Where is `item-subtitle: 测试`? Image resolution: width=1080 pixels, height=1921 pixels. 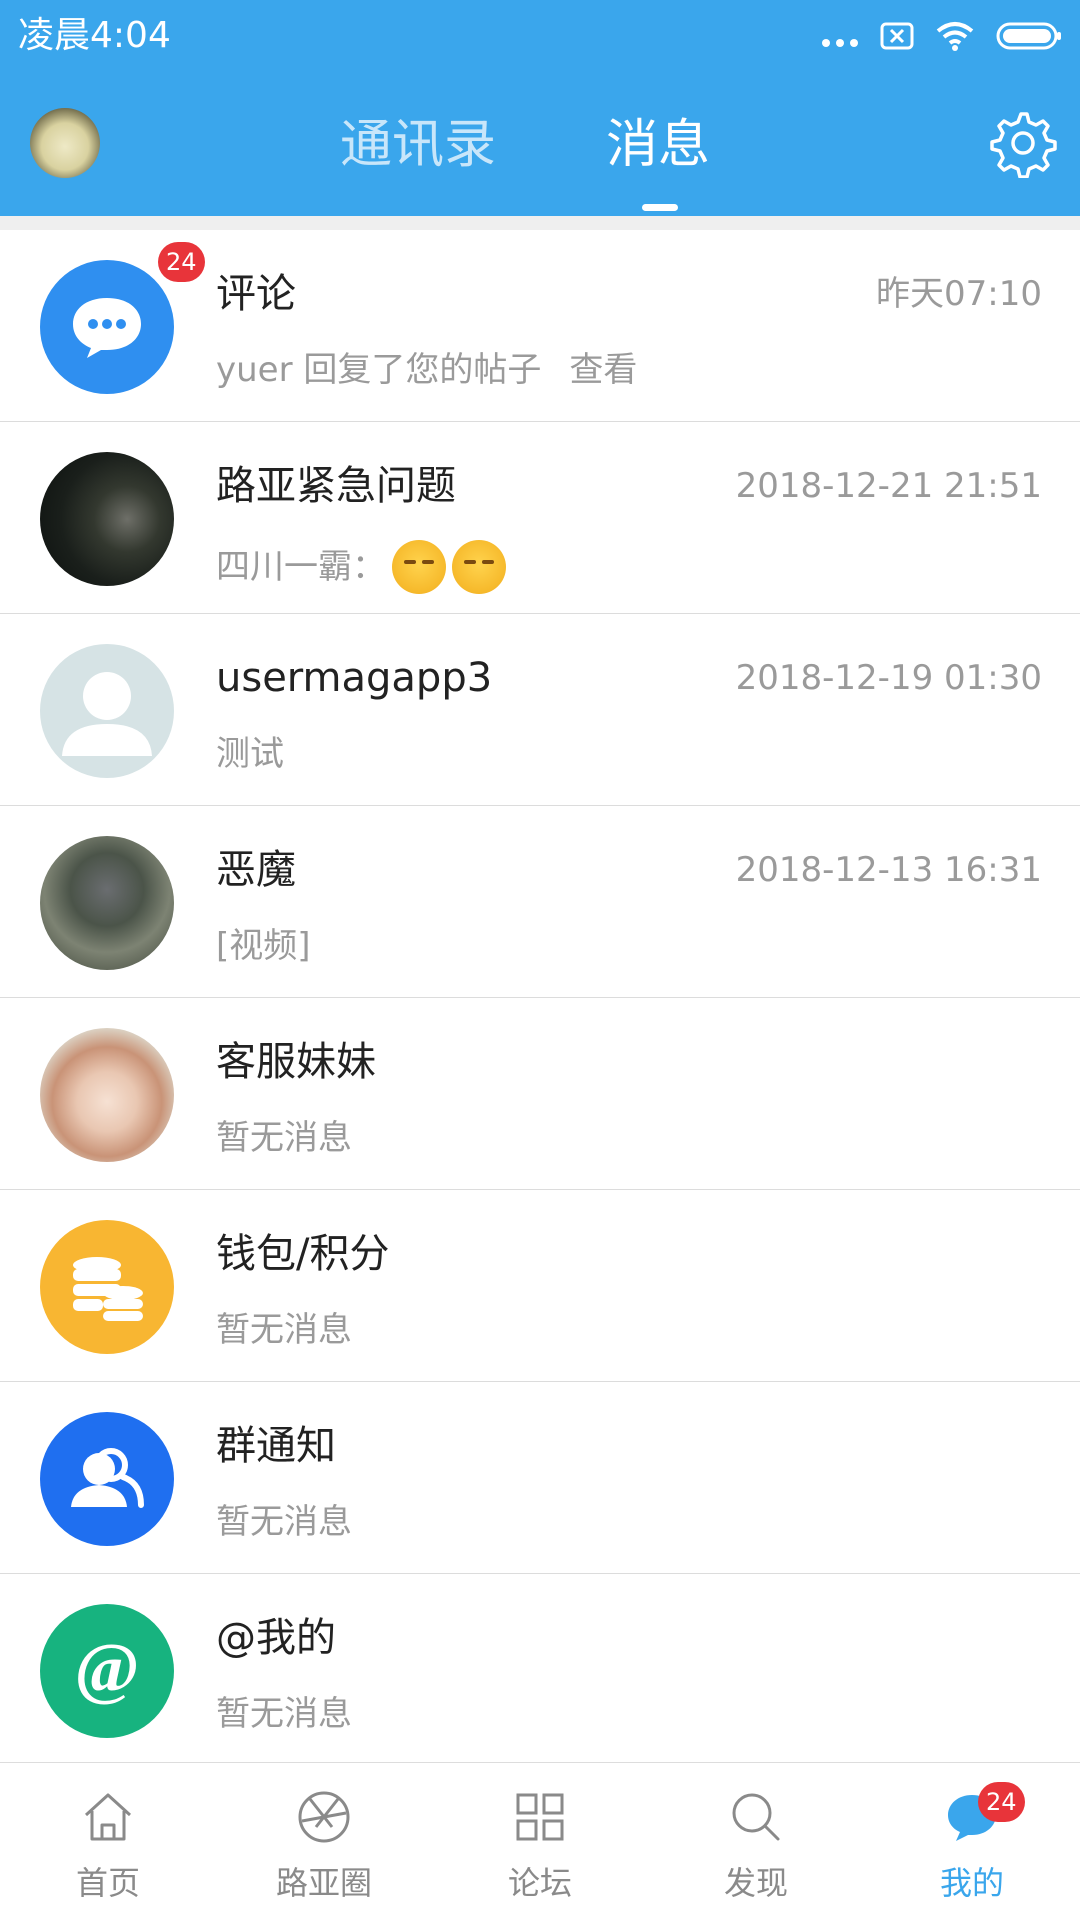
item-subtitle: 测试 is located at coordinates (250, 754).